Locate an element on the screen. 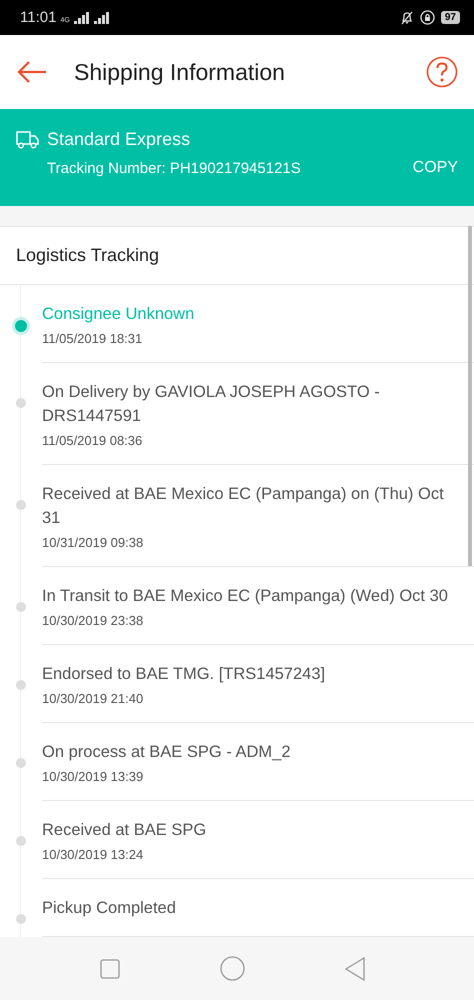 This screenshot has height=1000, width=474. event-time: 10/30/2019 23:38 is located at coordinates (93, 620).